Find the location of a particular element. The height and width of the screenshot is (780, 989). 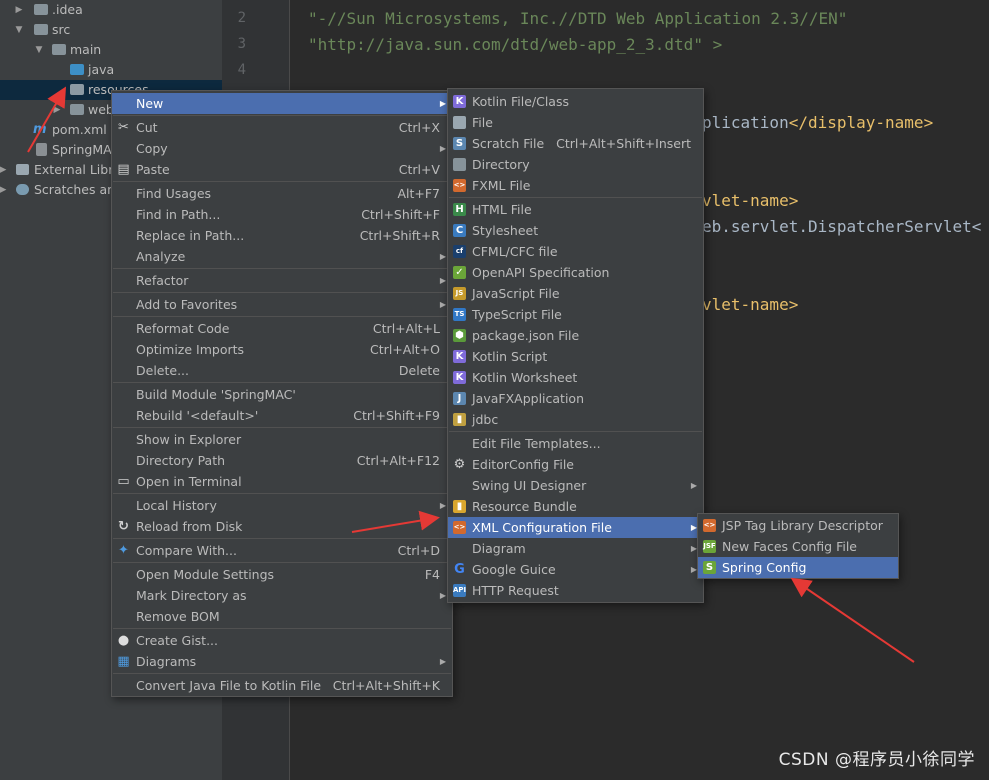

context-menu-item-rebuild-default: Rebuild '<default>' Ctrl+Shift+F9 is located at coordinates (282, 415).